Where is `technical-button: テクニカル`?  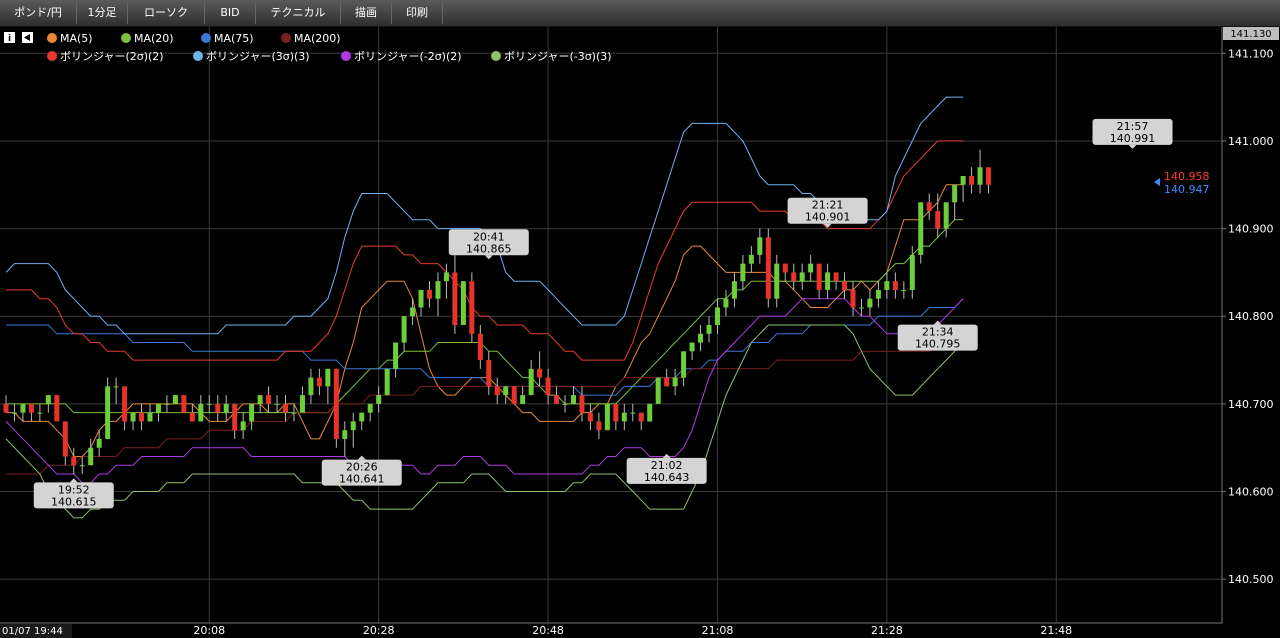
technical-button: テクニカル is located at coordinates (298, 13).